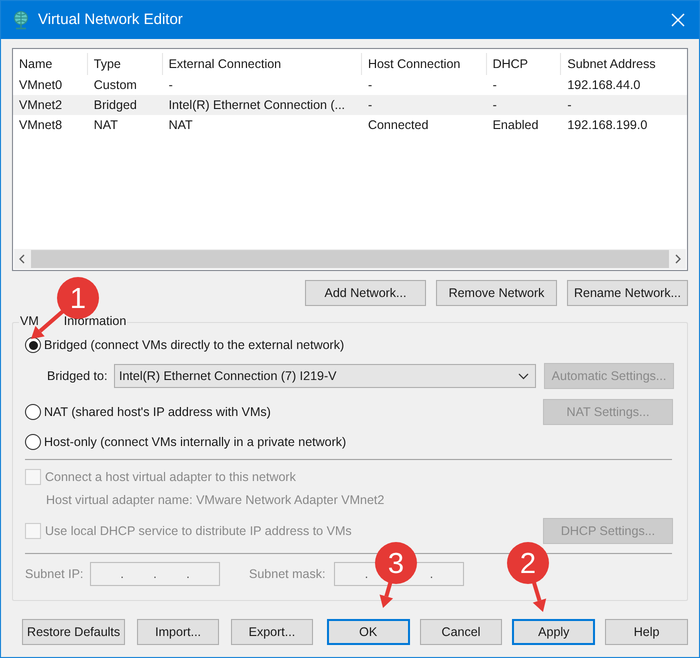 This screenshot has width=700, height=658. Describe the element at coordinates (523, 376) in the screenshot. I see `caret-icon` at that location.